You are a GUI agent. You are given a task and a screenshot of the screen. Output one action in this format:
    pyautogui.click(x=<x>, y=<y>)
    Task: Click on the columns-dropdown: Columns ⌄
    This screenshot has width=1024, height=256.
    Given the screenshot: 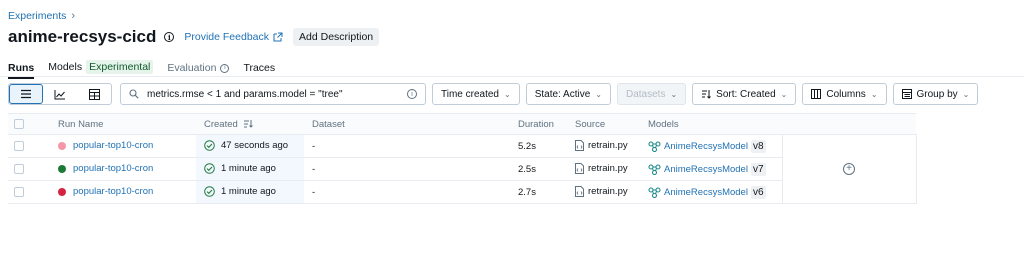 What is the action you would take?
    pyautogui.click(x=844, y=94)
    